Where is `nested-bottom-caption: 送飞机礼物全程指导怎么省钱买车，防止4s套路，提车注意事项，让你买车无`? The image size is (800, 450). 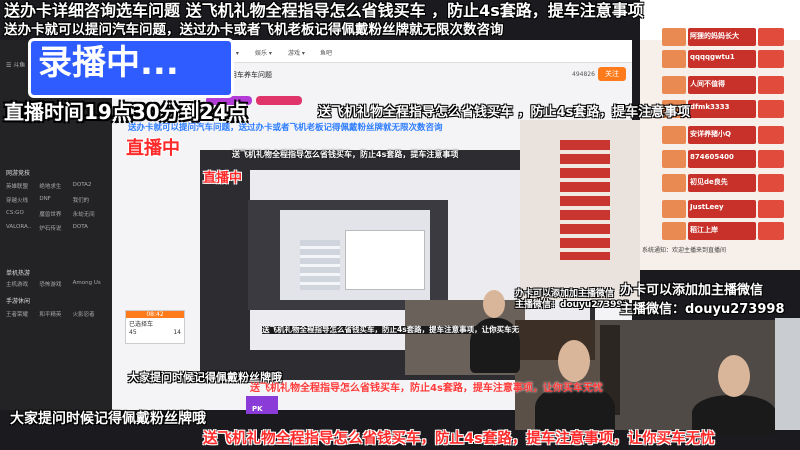
nested-bottom-caption: 送飞机礼物全程指导怎么省钱买车，防止4s套路，提车注意事项，让你买车无 is located at coordinates (391, 329).